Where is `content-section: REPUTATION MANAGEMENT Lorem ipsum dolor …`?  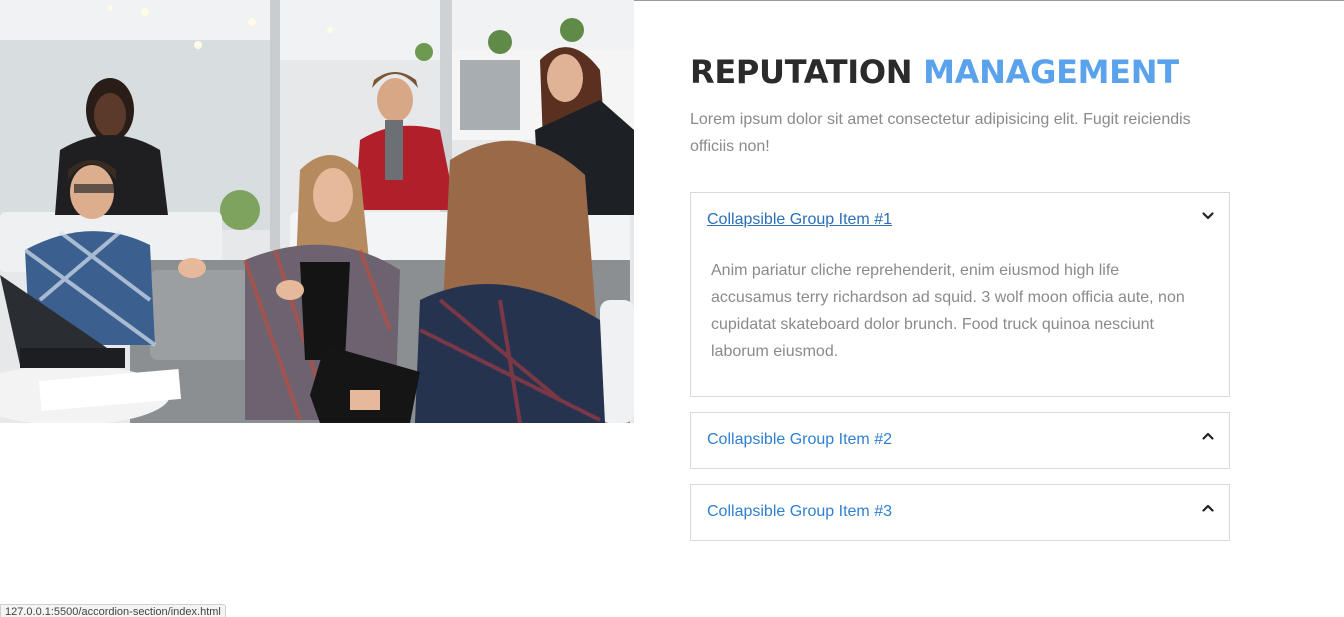
content-section: REPUTATION MANAGEMENT Lorem ipsum dolor … is located at coordinates (960, 106).